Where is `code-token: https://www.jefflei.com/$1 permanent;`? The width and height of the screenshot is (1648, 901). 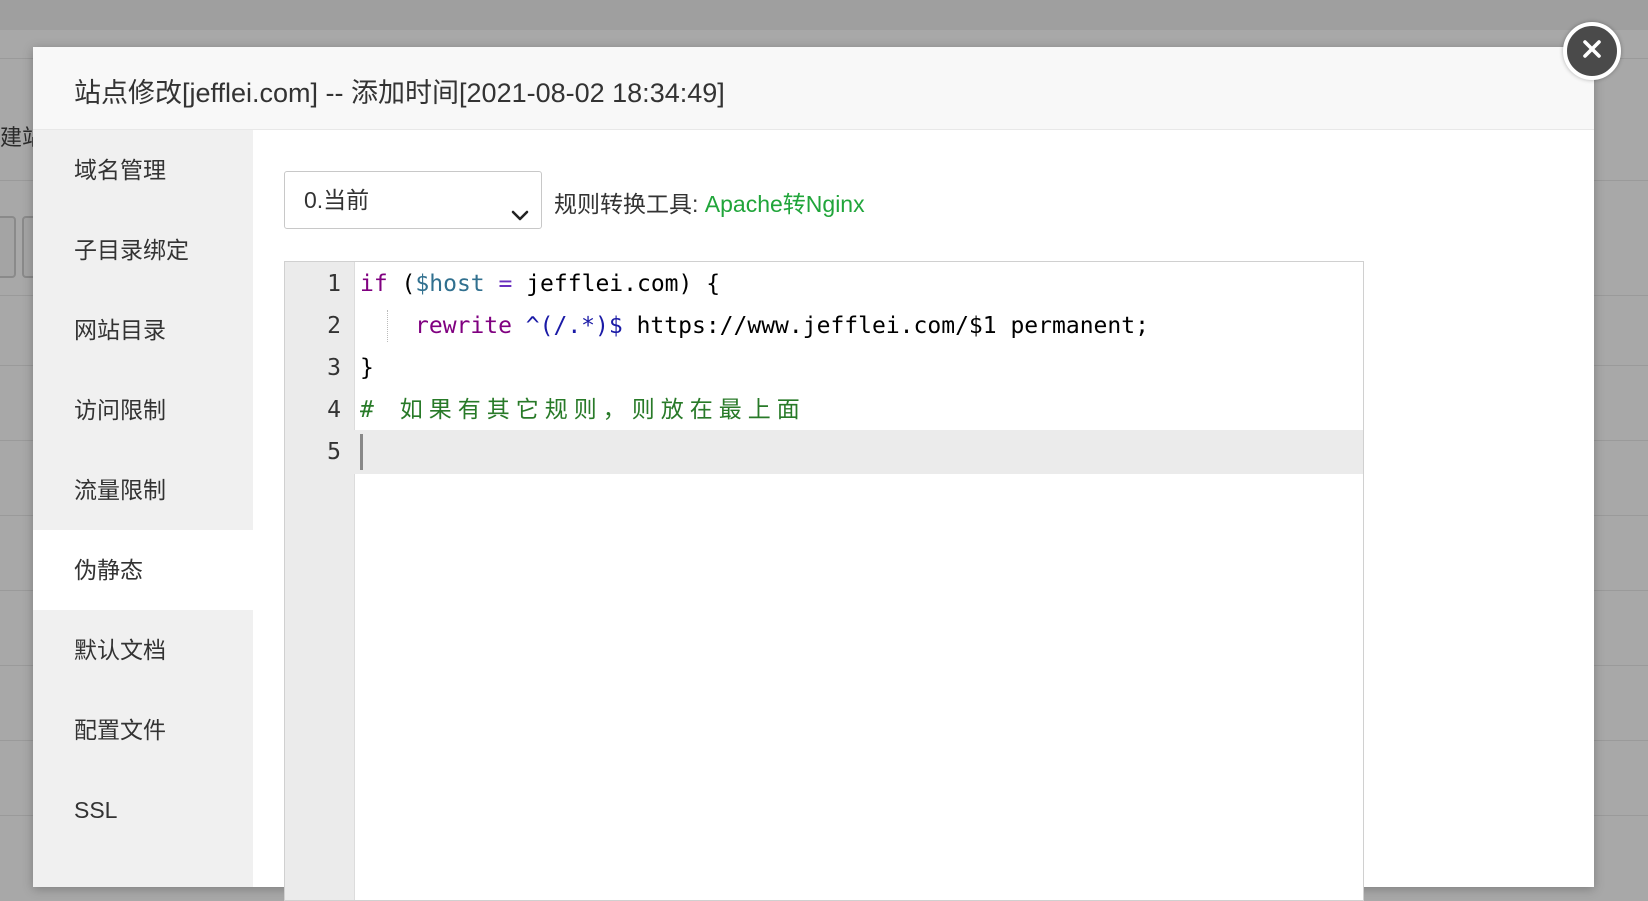
code-token: https://www.jefflei.com/$1 permanent; is located at coordinates (885, 326).